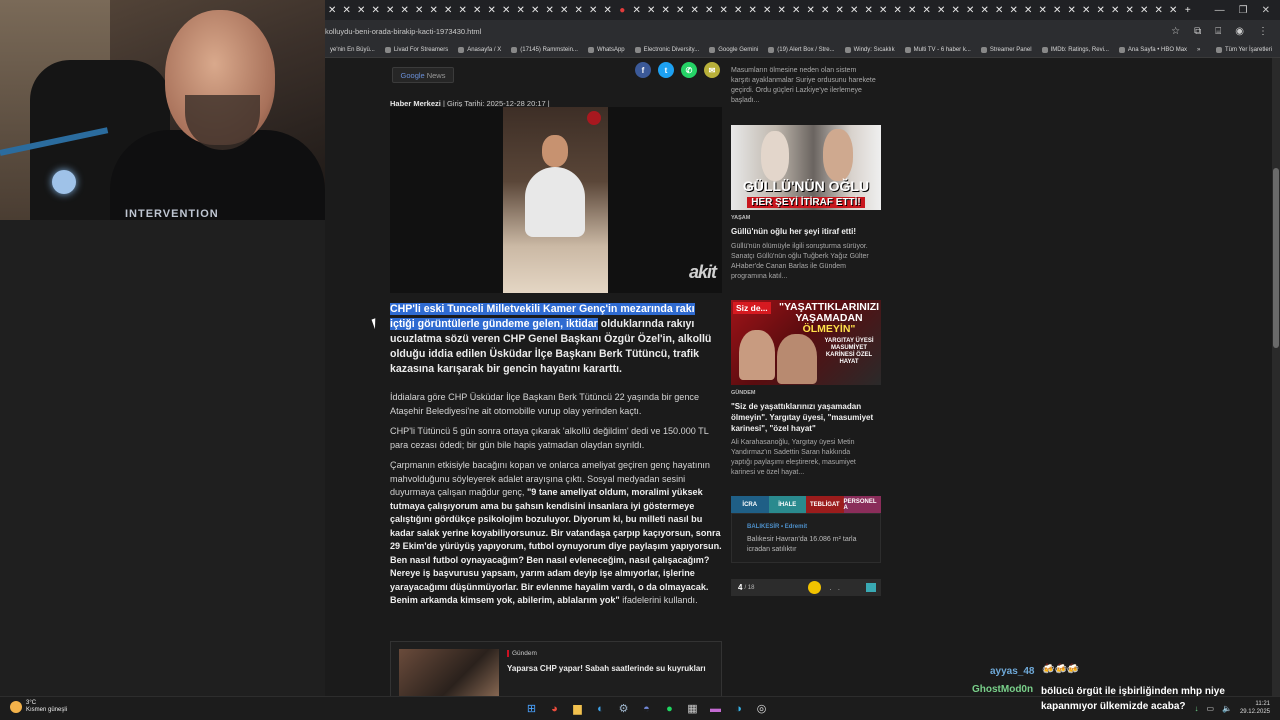  I want to click on close-window-icon: ✕, so click(1266, 10).